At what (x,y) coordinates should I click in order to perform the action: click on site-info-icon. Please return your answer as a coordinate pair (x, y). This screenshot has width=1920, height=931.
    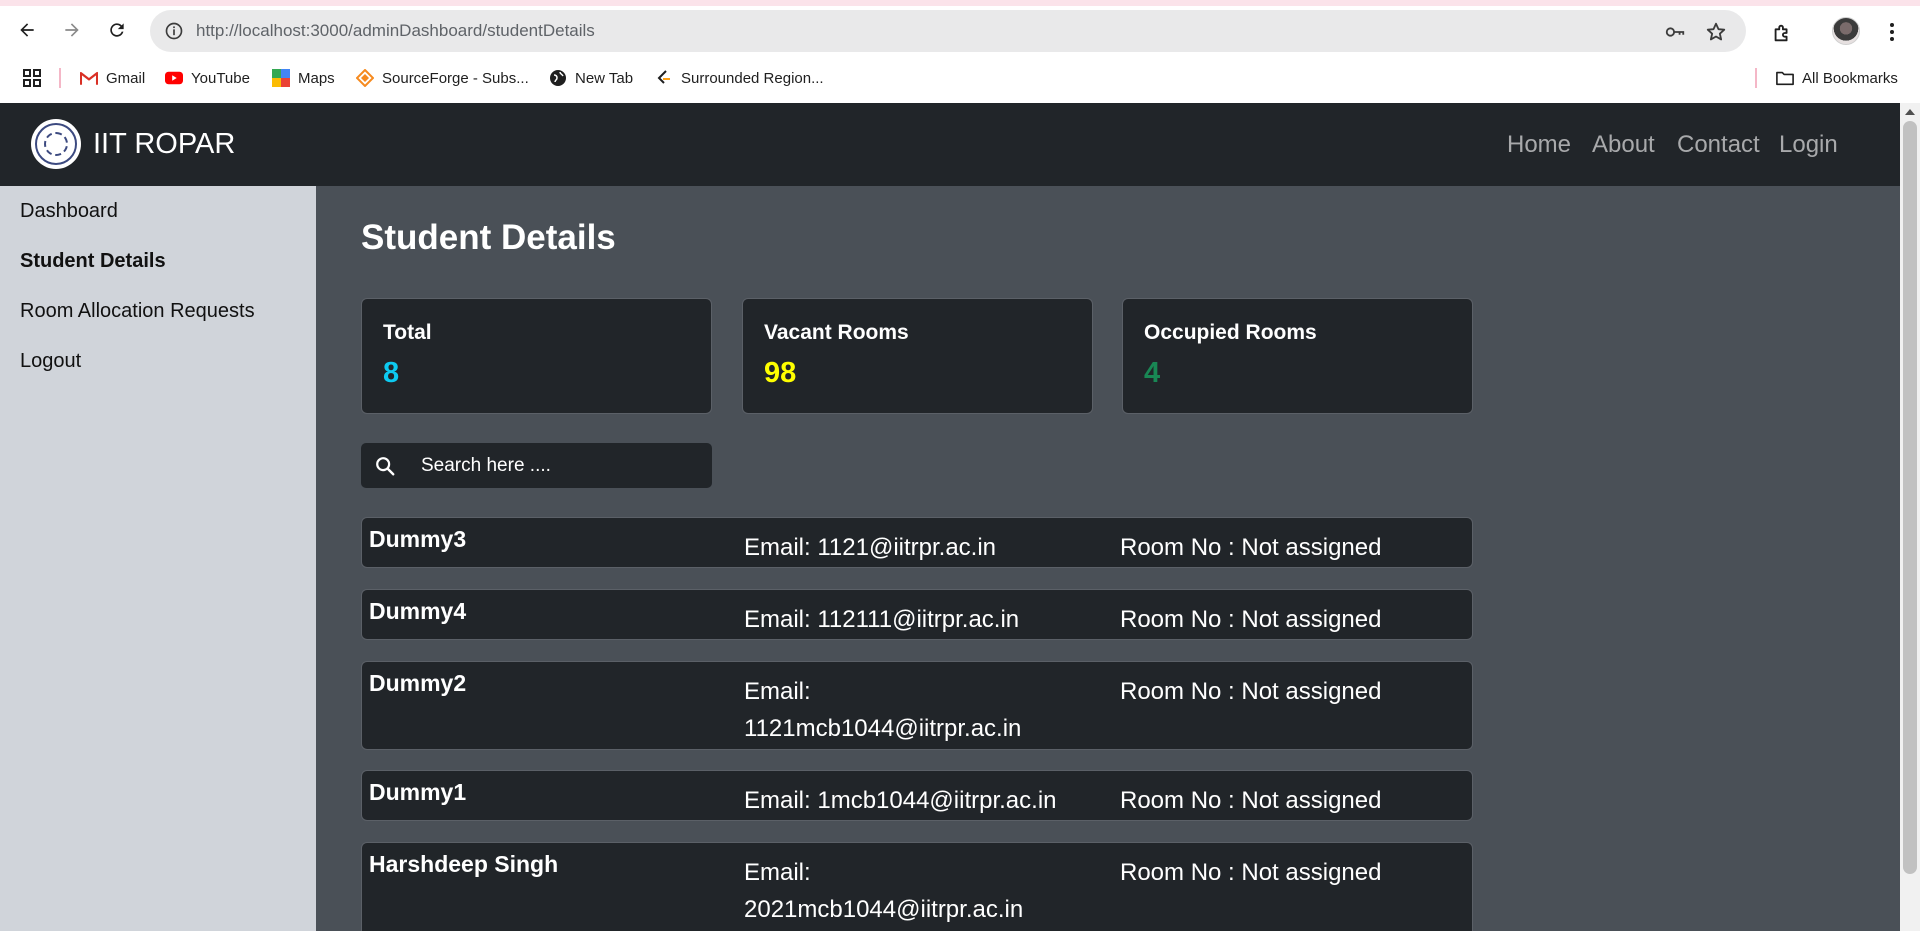
    Looking at the image, I should click on (174, 31).